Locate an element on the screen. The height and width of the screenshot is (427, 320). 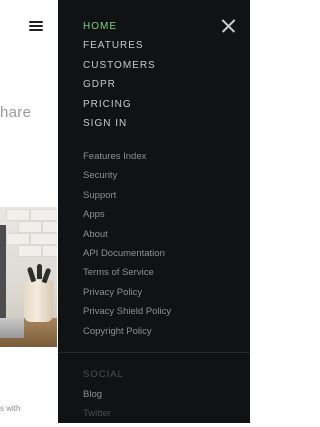
close-icon is located at coordinates (228, 25).